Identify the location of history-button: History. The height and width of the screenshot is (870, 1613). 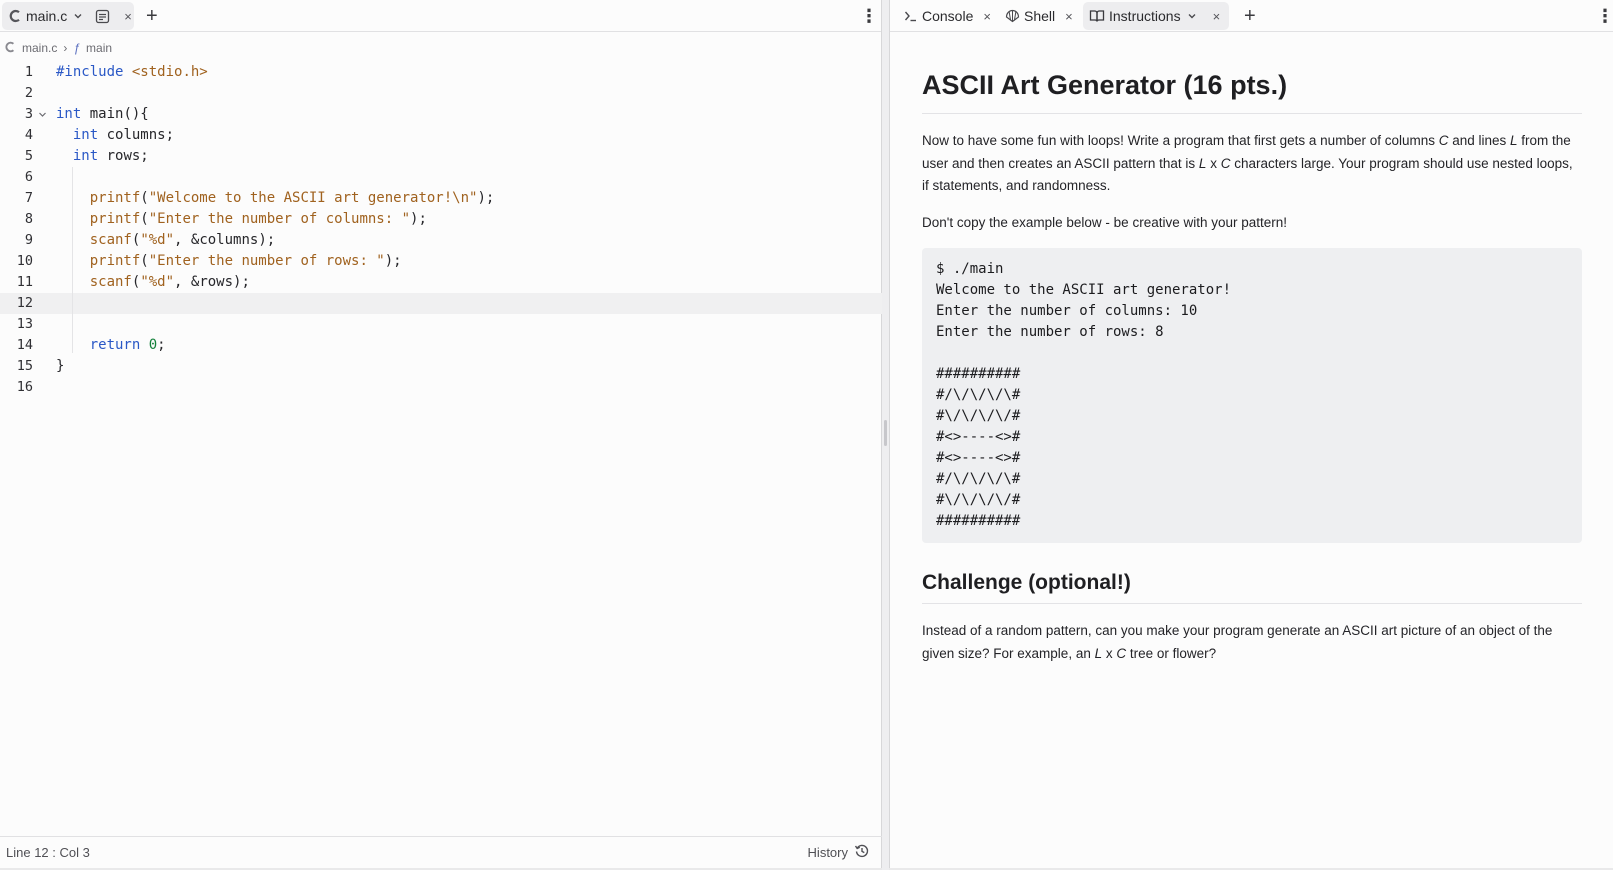
(842, 852).